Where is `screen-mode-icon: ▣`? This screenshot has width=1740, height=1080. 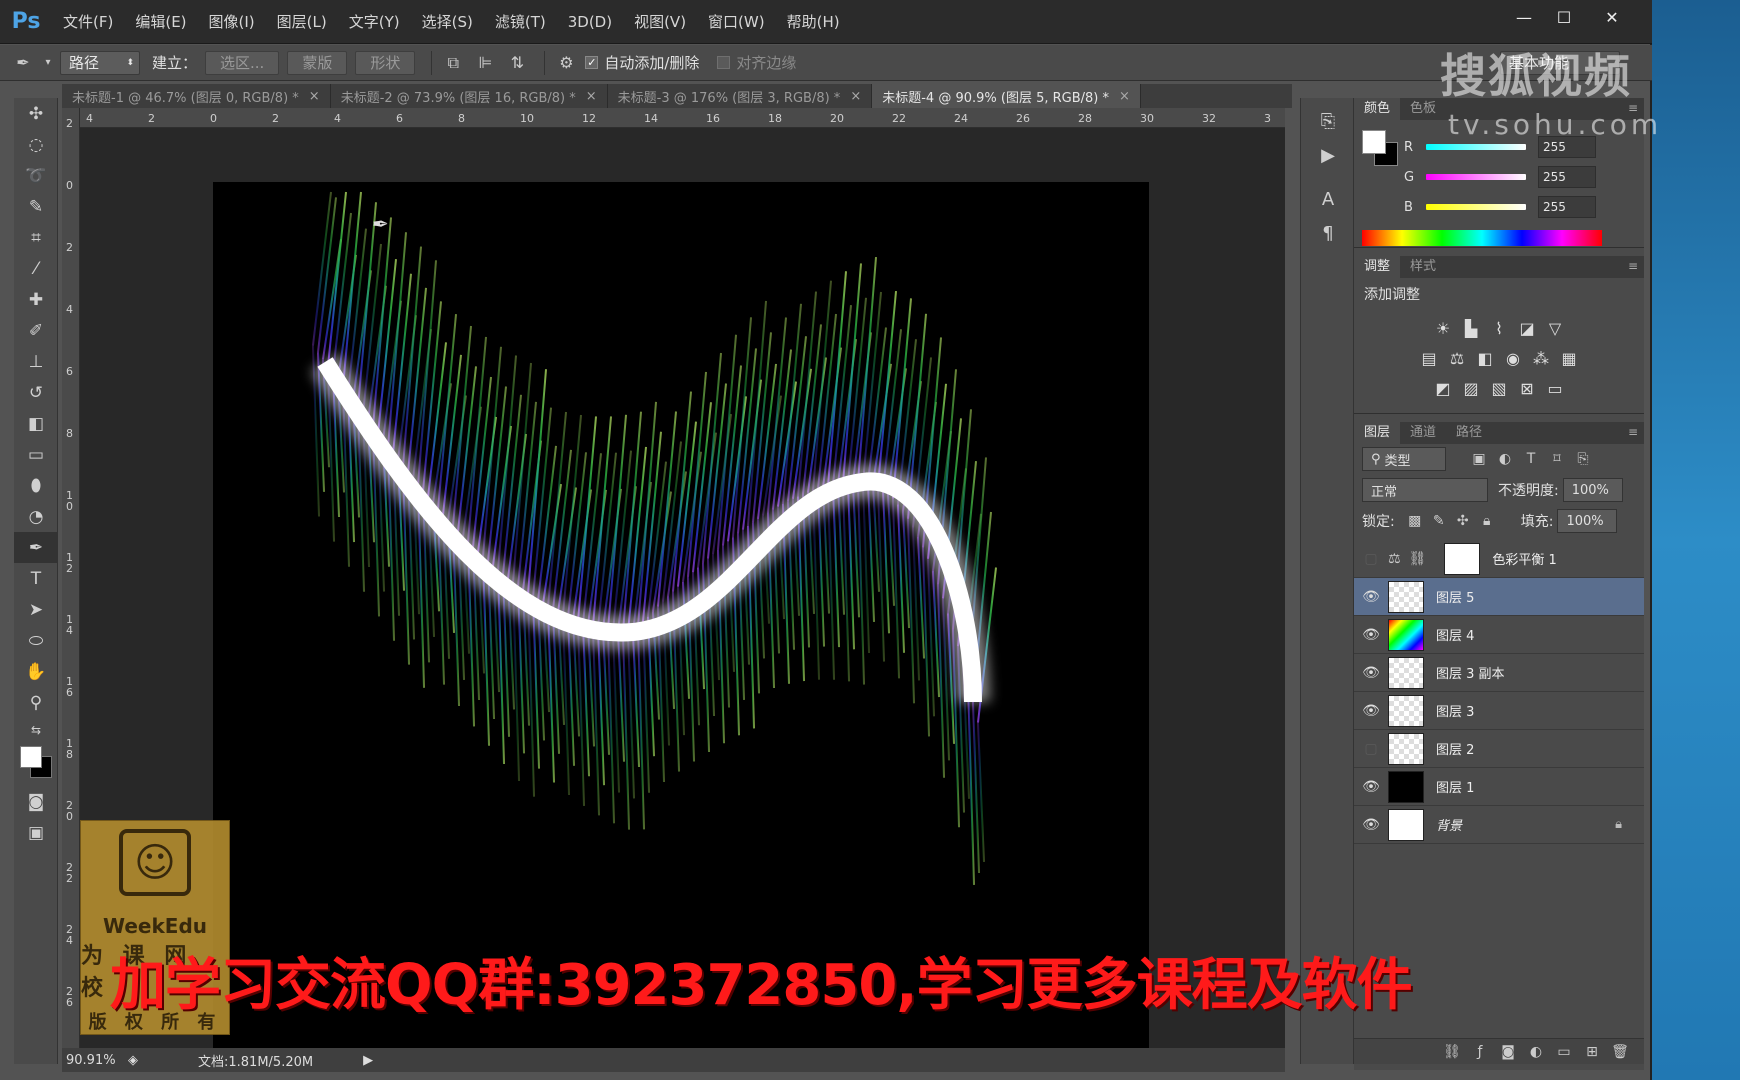
screen-mode-icon: ▣ is located at coordinates (36, 832).